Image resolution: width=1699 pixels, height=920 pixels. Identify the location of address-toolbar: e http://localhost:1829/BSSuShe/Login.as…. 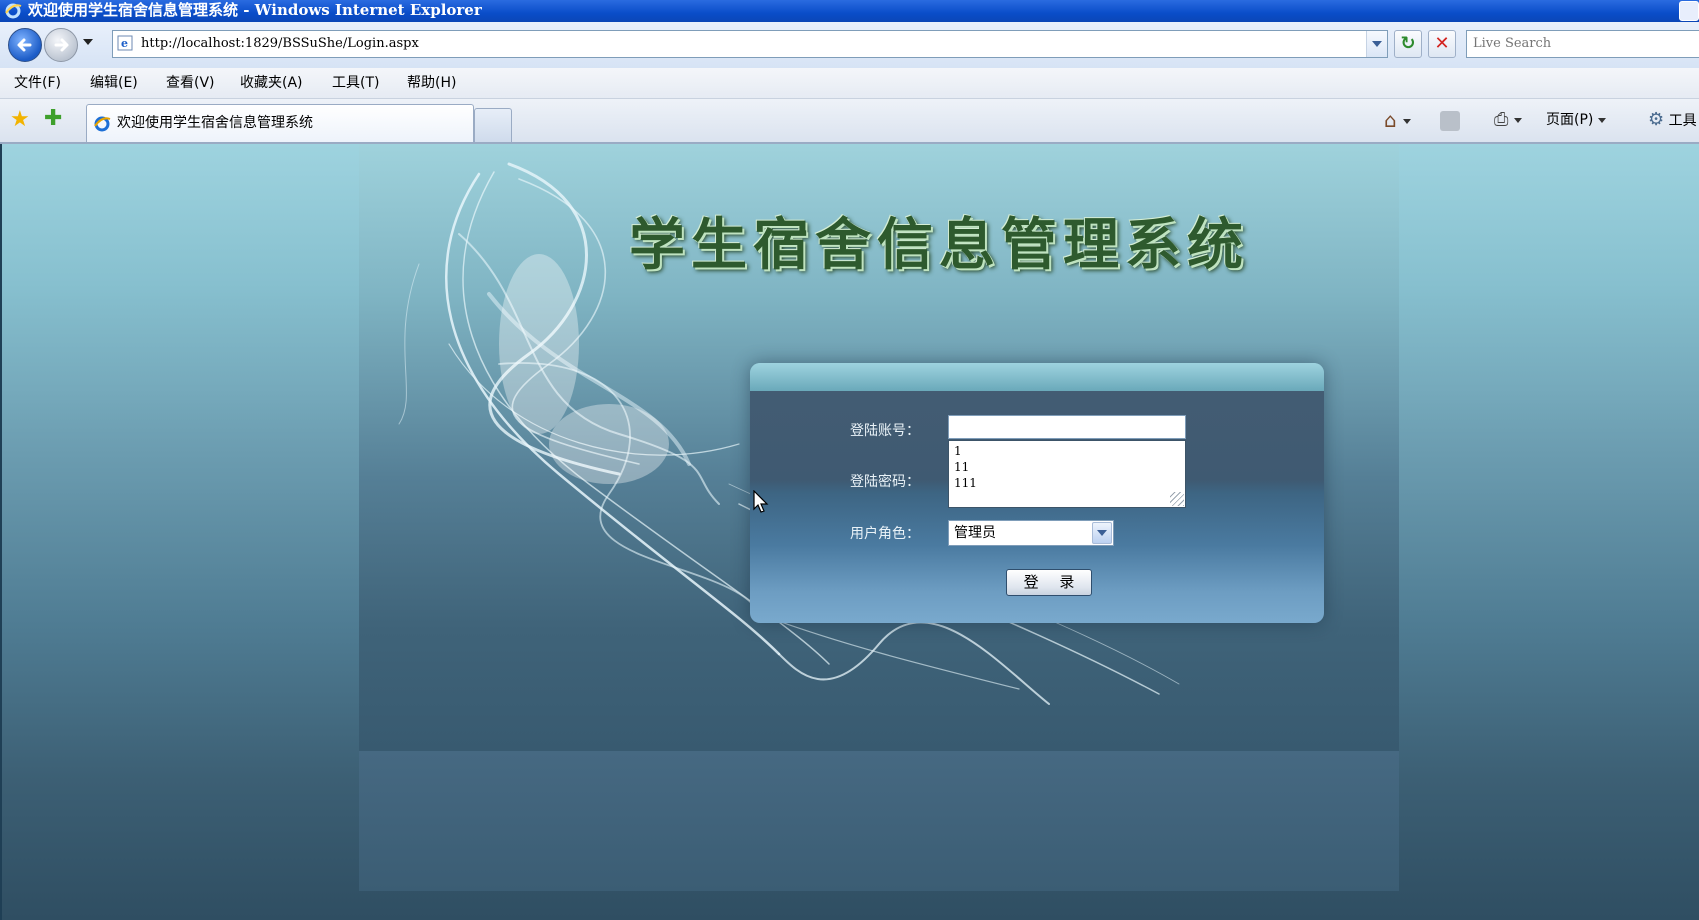
(849, 45).